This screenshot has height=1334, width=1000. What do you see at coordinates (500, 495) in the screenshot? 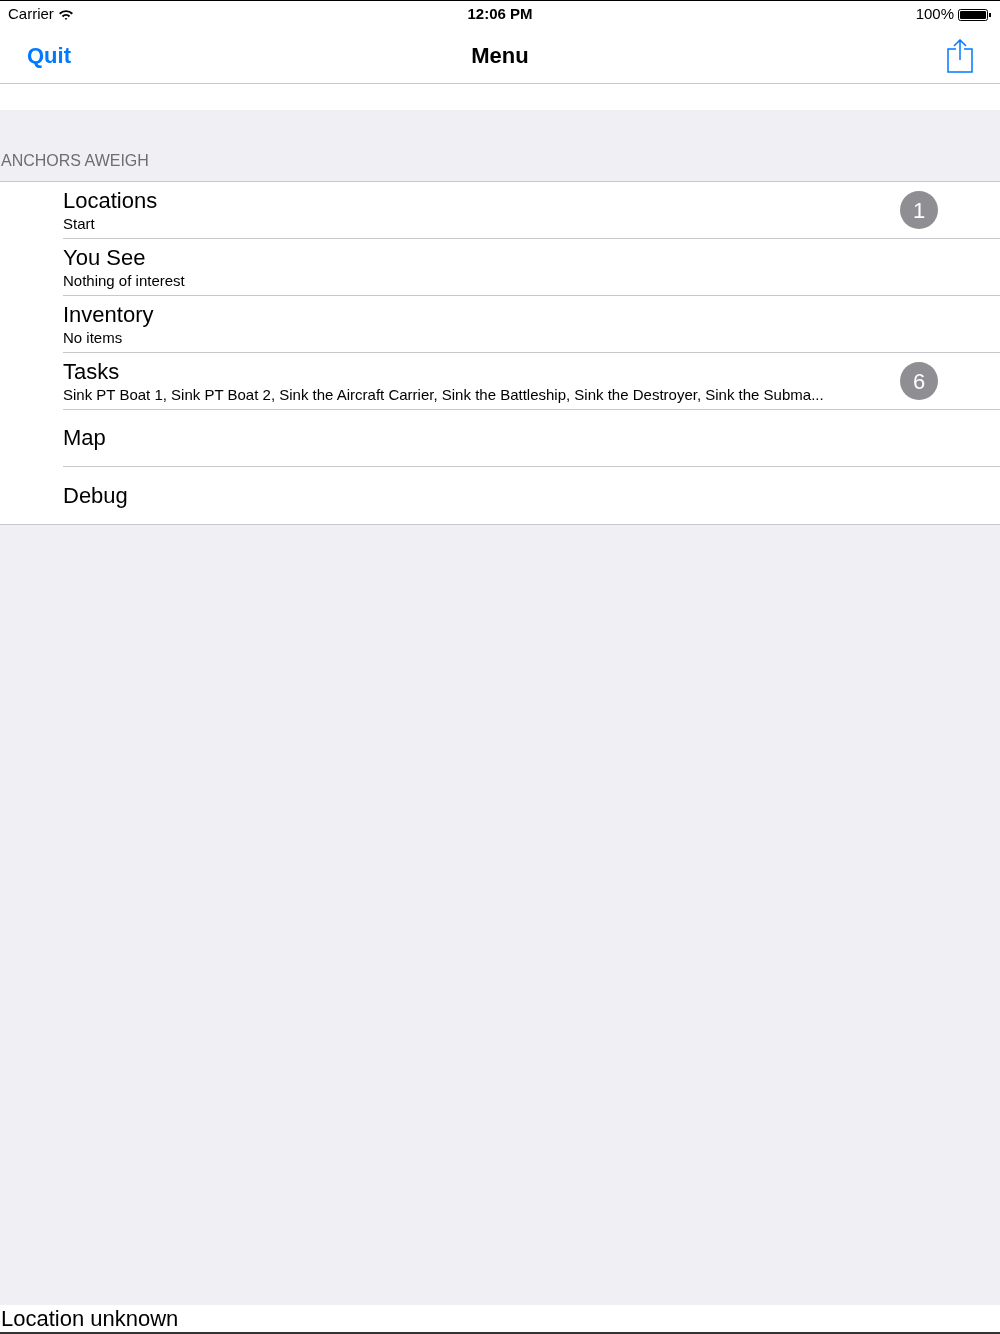
I see `menu-row: Debug` at bounding box center [500, 495].